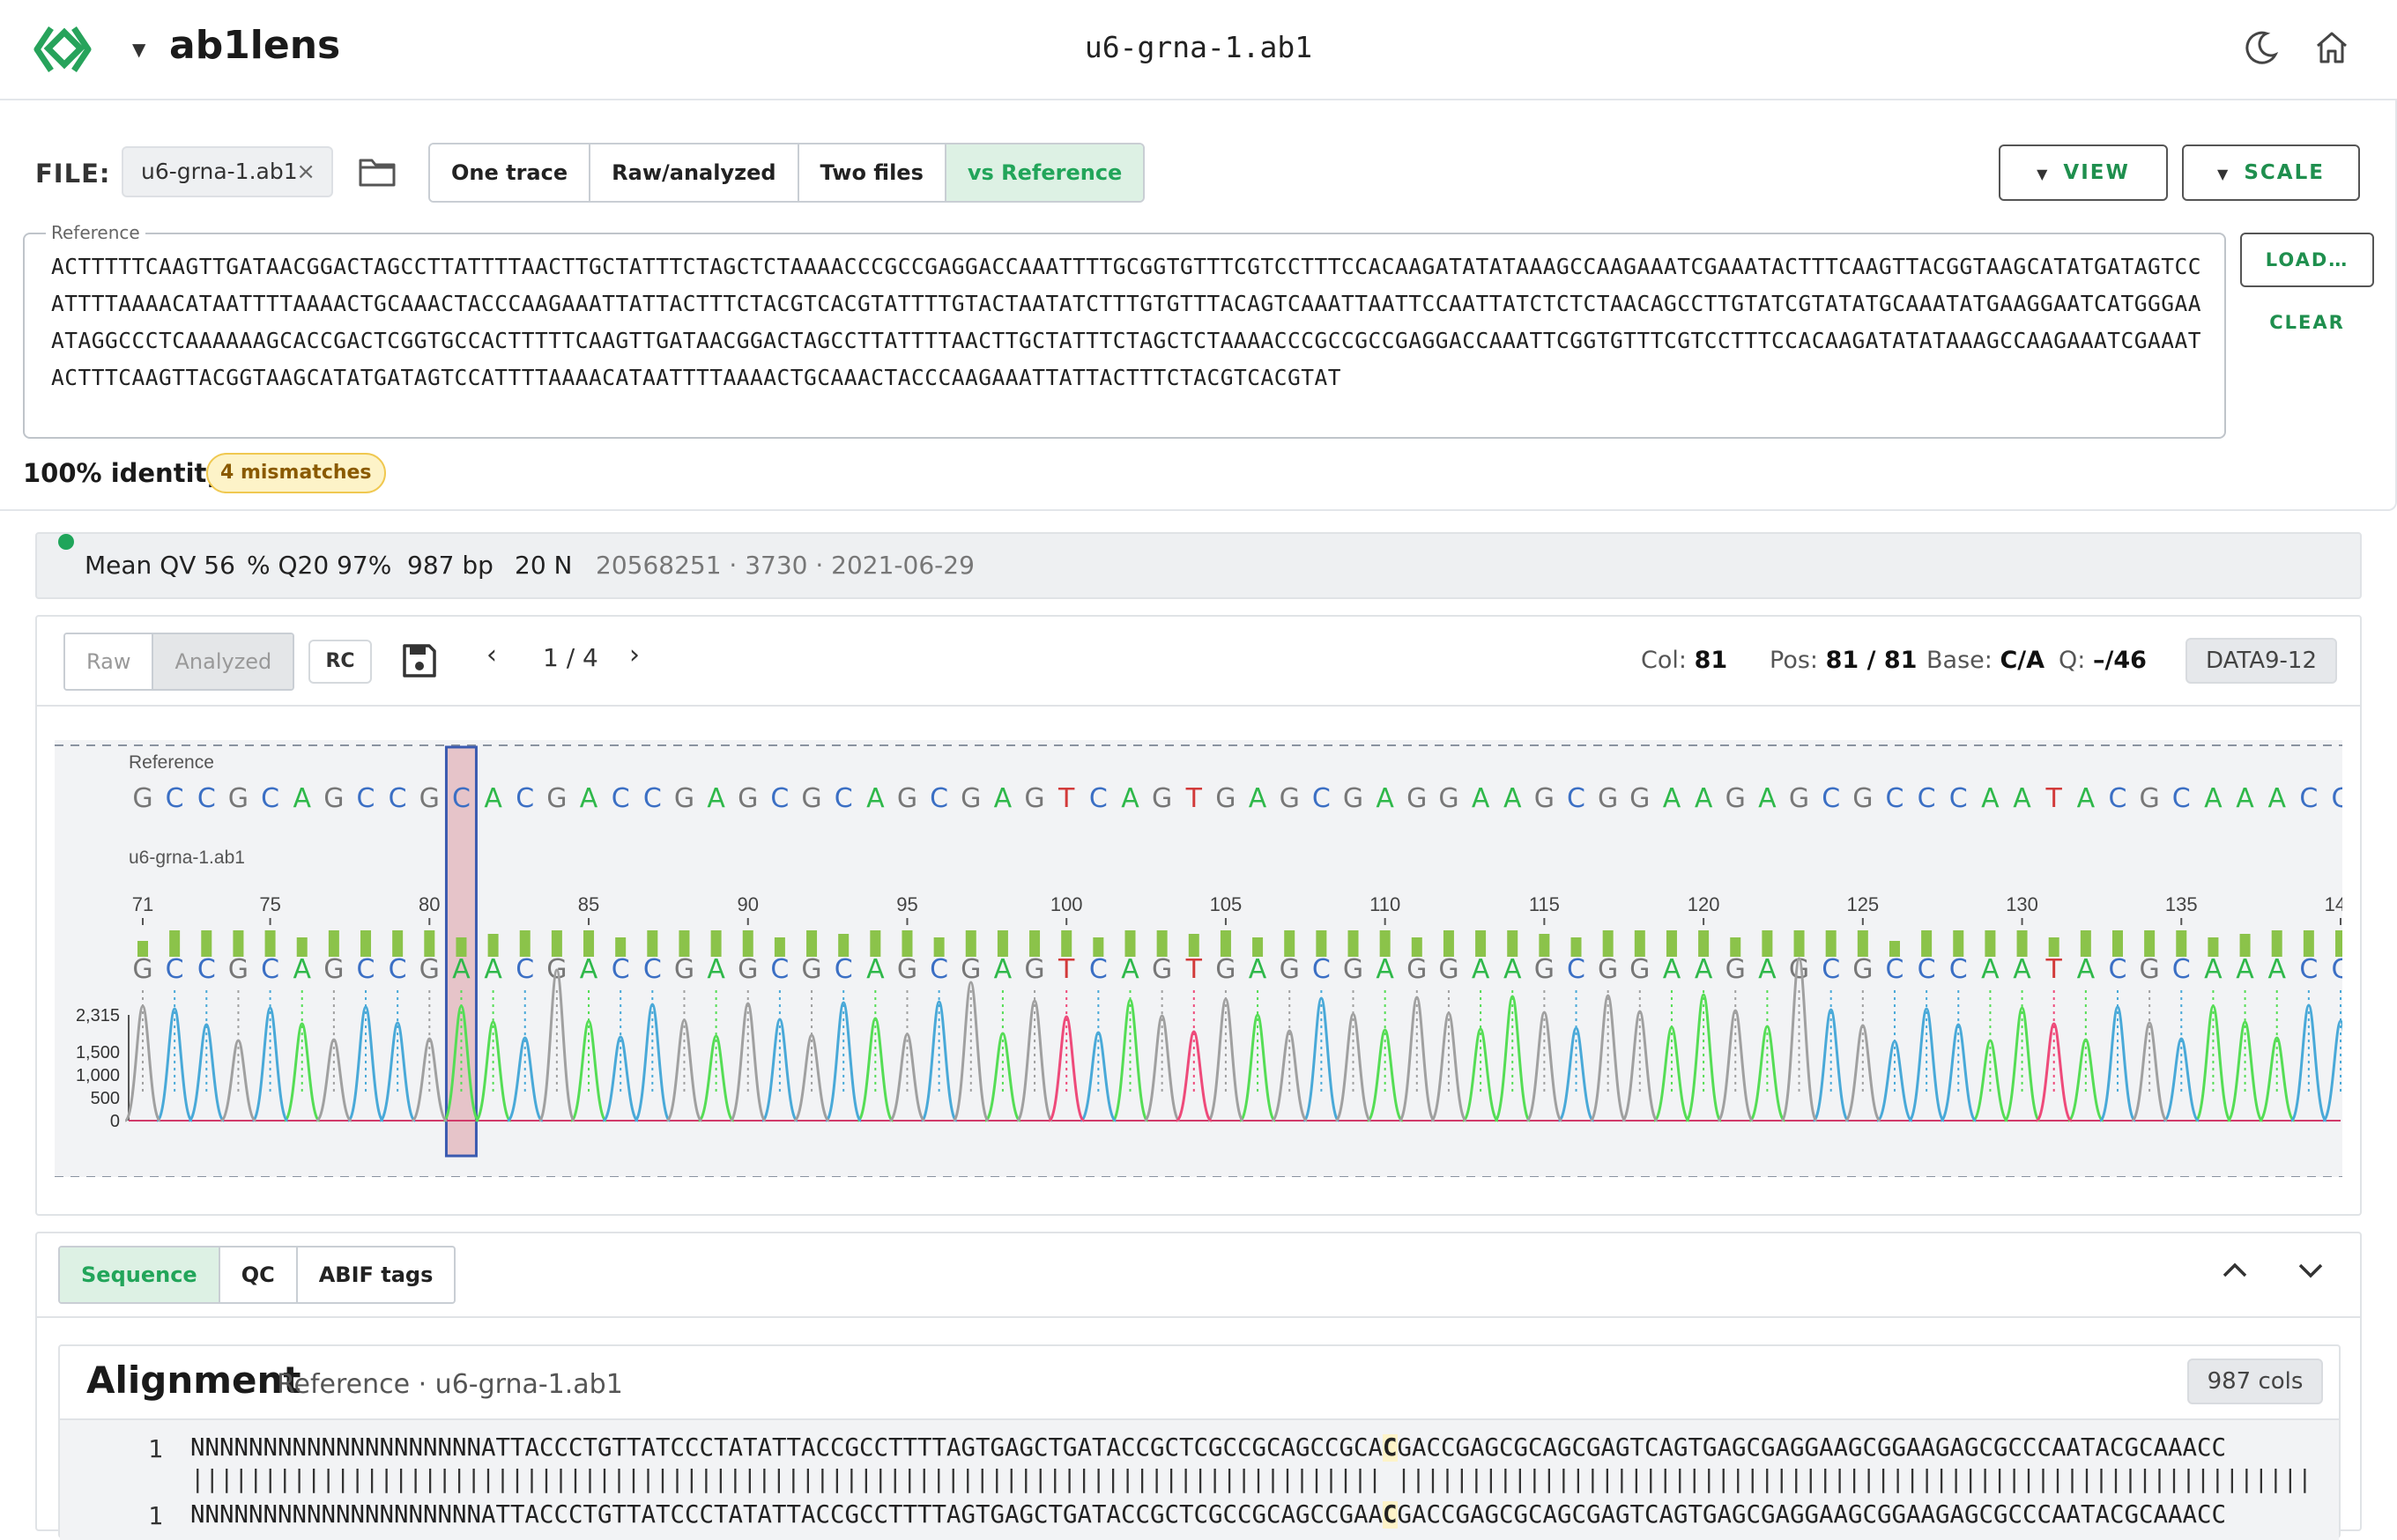  Describe the element at coordinates (1704, 904) in the screenshot. I see `position-tick-label: 120` at that location.